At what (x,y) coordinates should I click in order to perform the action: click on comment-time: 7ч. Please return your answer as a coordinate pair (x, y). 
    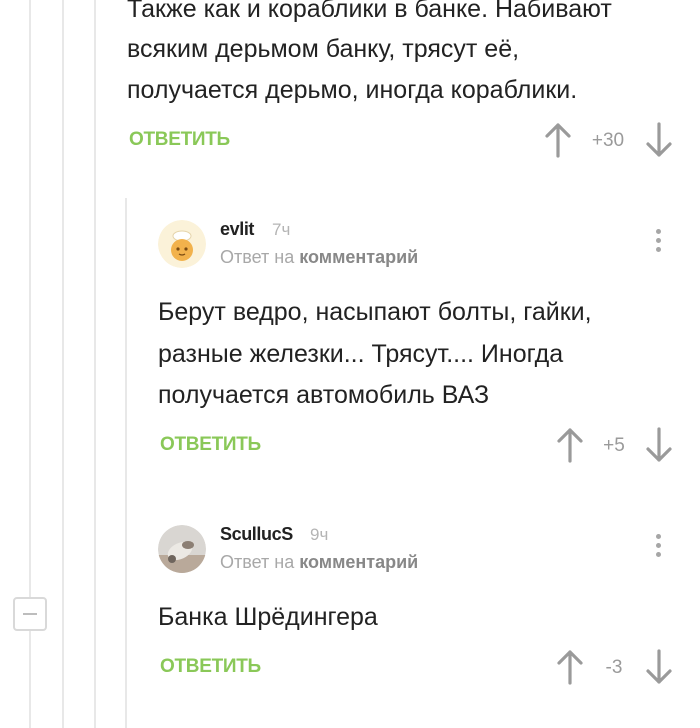
    Looking at the image, I should click on (281, 229).